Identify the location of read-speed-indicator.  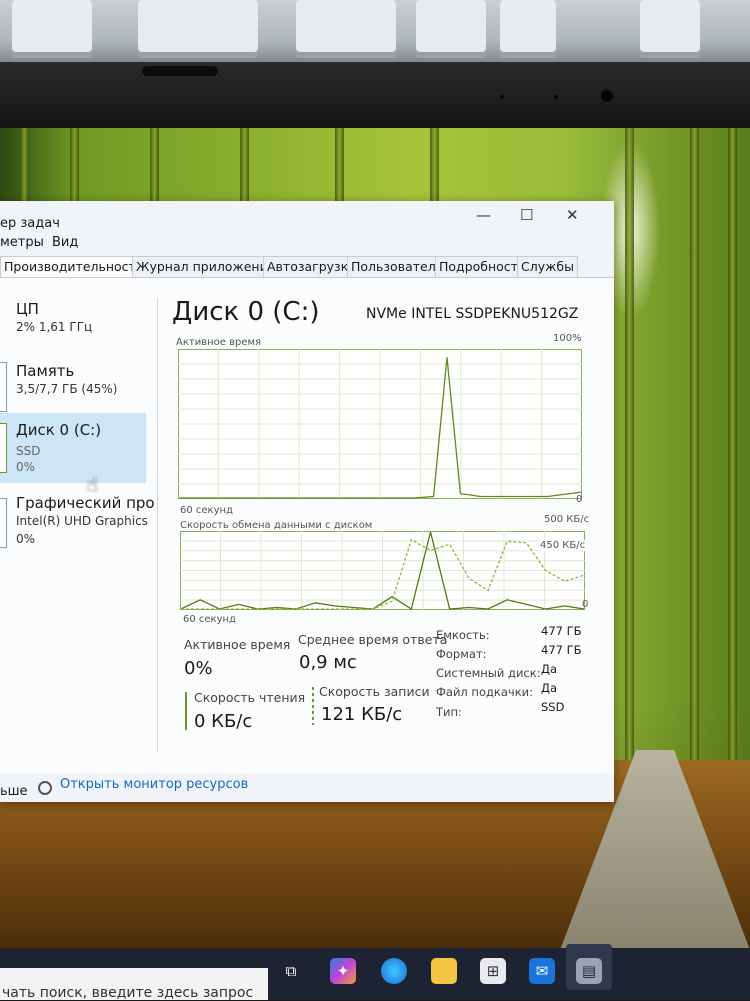
(186, 711).